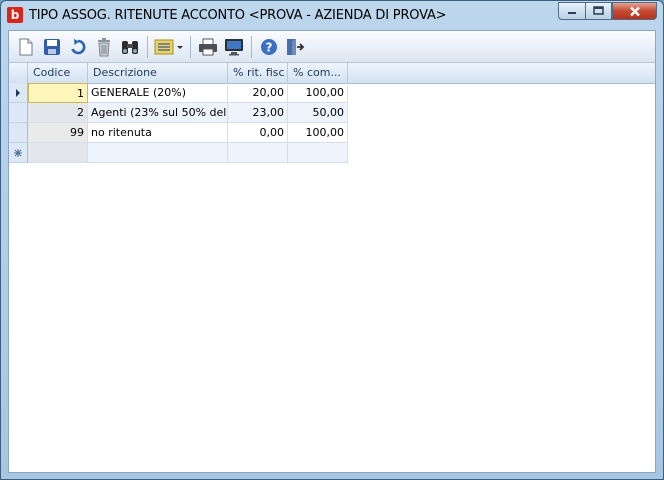 The width and height of the screenshot is (664, 480). Describe the element at coordinates (158, 113) in the screenshot. I see `cell-descrizione: Agenti (23% sul 50% del` at that location.